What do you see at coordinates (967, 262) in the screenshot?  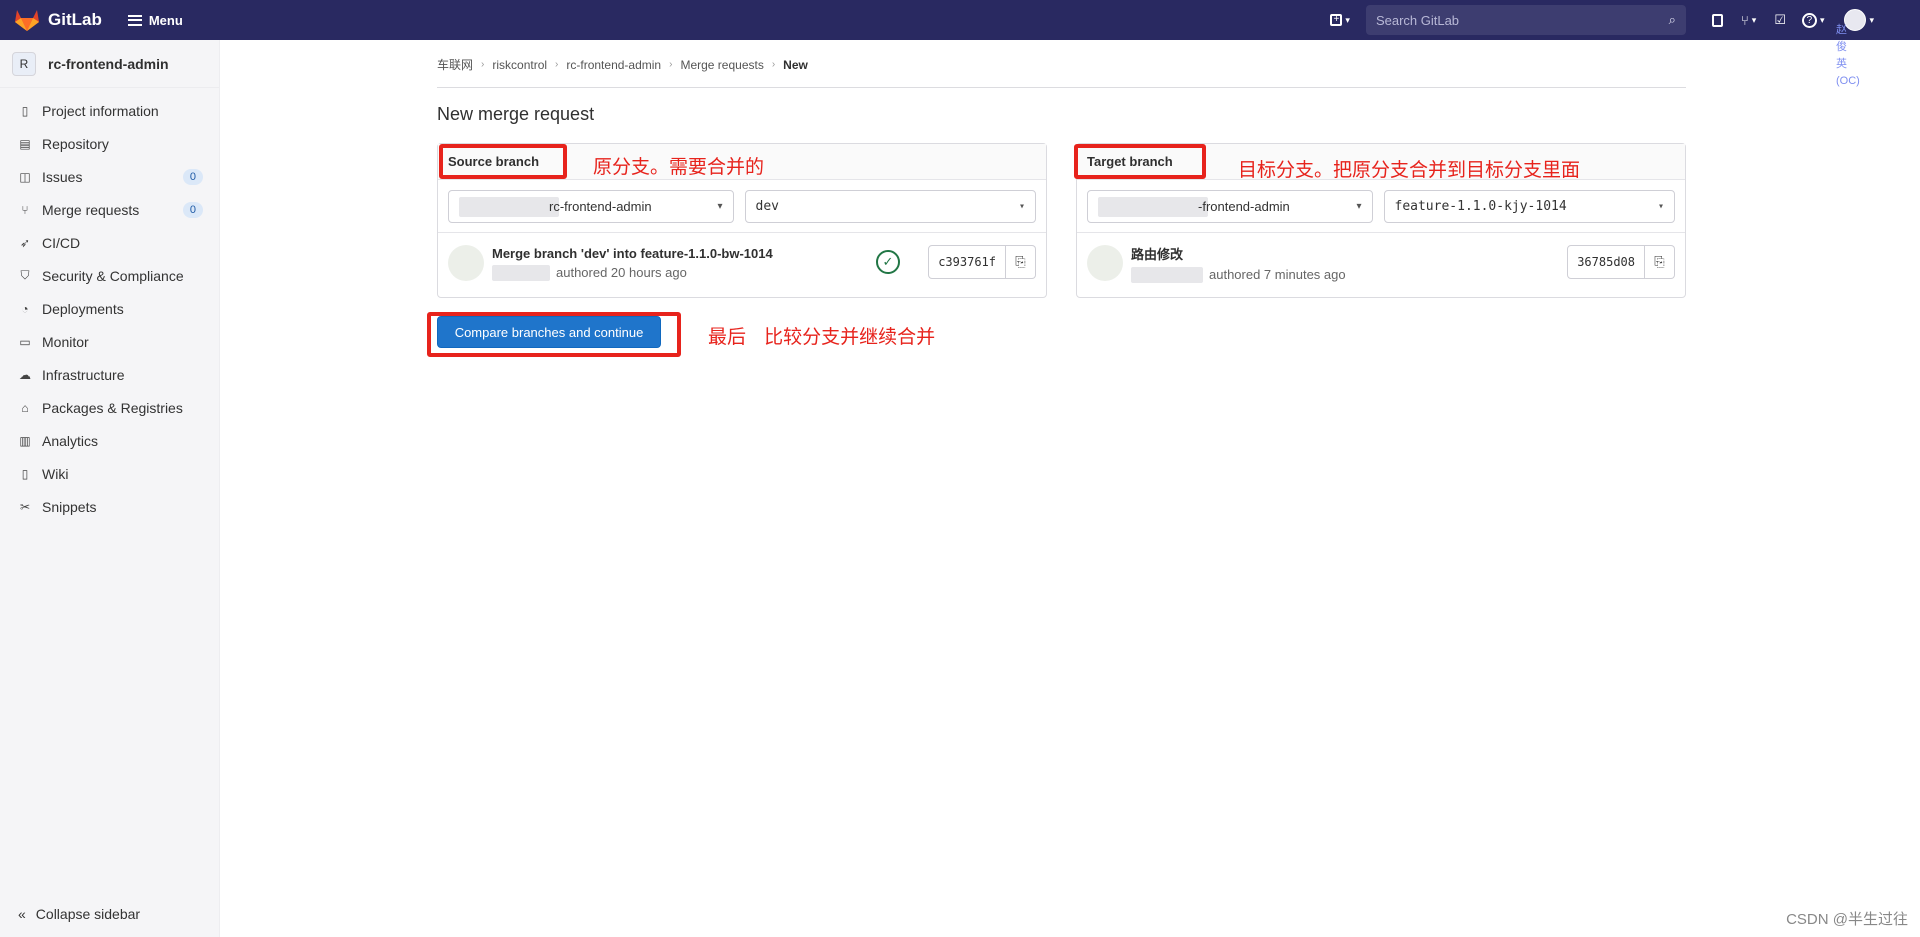 I see `commit-sha: c393761f` at bounding box center [967, 262].